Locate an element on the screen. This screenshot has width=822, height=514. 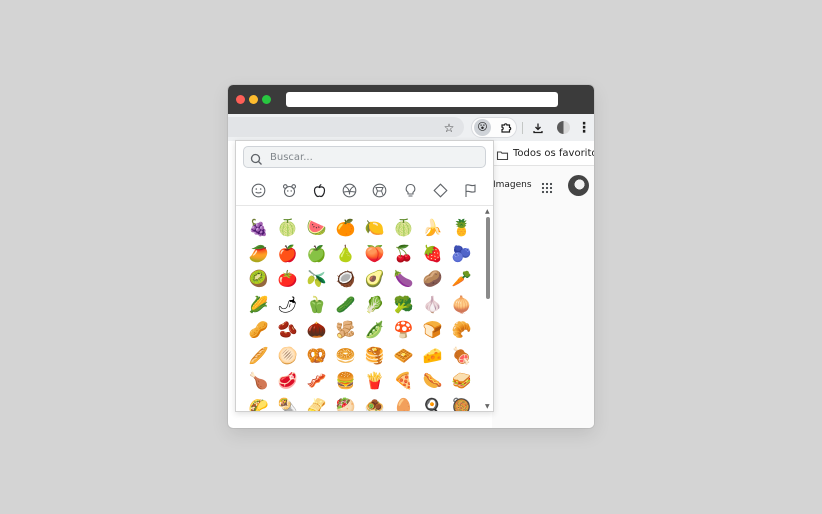
emoji-button: 🥒 is located at coordinates (345, 305).